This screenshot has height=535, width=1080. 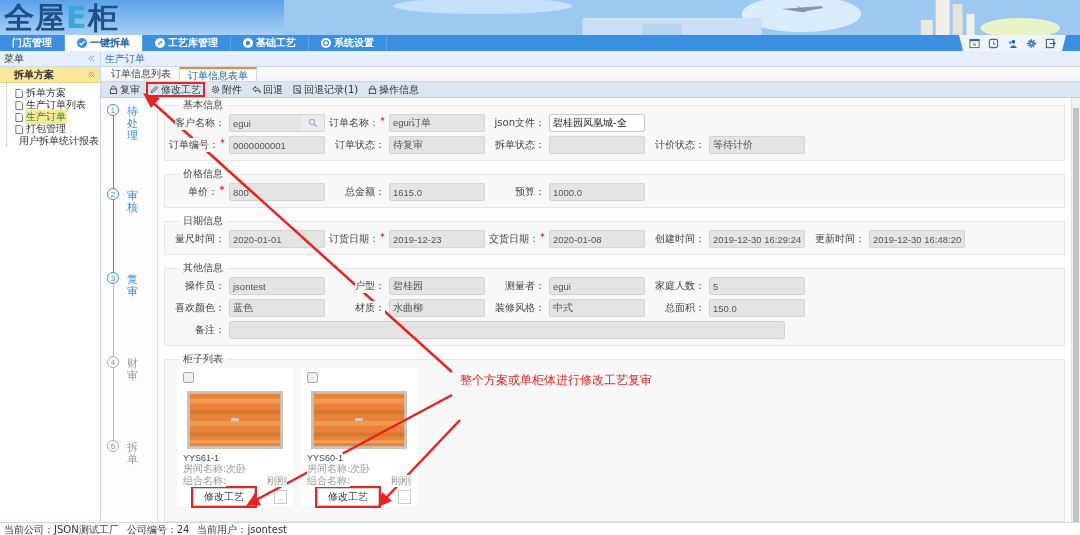 What do you see at coordinates (104, 43) in the screenshot?
I see `nav-tab: 一键拆单` at bounding box center [104, 43].